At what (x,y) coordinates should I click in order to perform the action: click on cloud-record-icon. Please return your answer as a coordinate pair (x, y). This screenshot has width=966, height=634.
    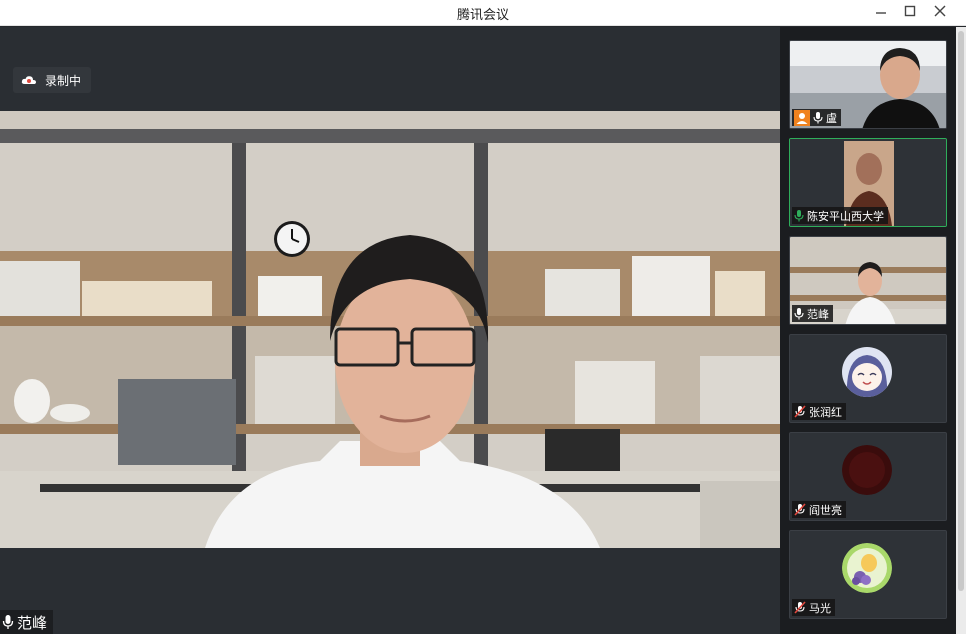
    Looking at the image, I should click on (28, 80).